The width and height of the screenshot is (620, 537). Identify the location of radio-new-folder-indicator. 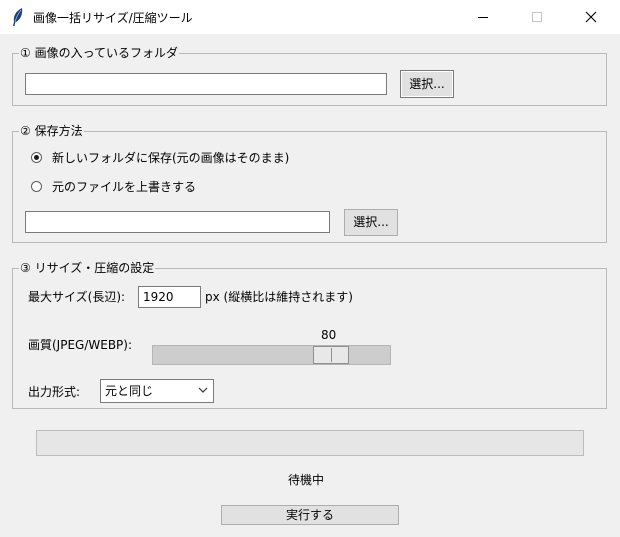
(36, 157).